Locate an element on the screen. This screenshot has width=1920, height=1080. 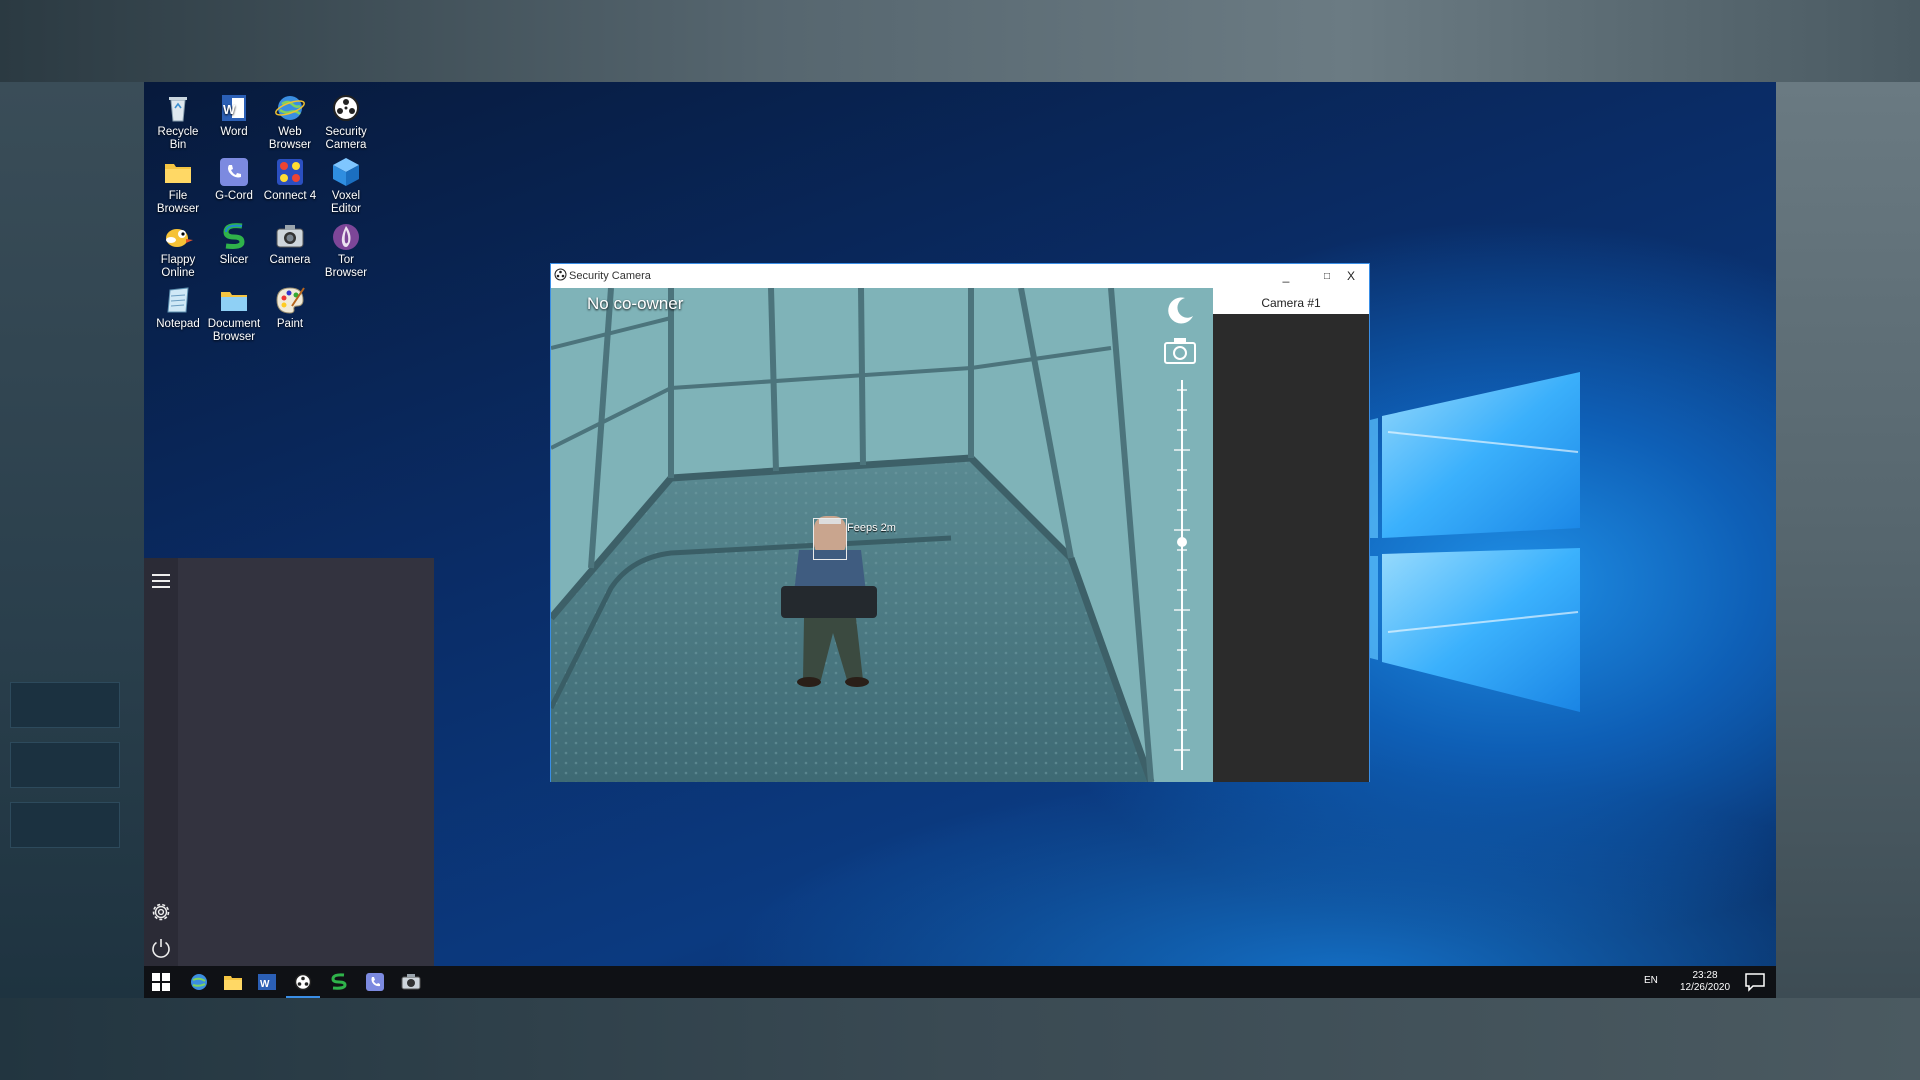
icon-label: Web Browser is located at coordinates (290, 138).